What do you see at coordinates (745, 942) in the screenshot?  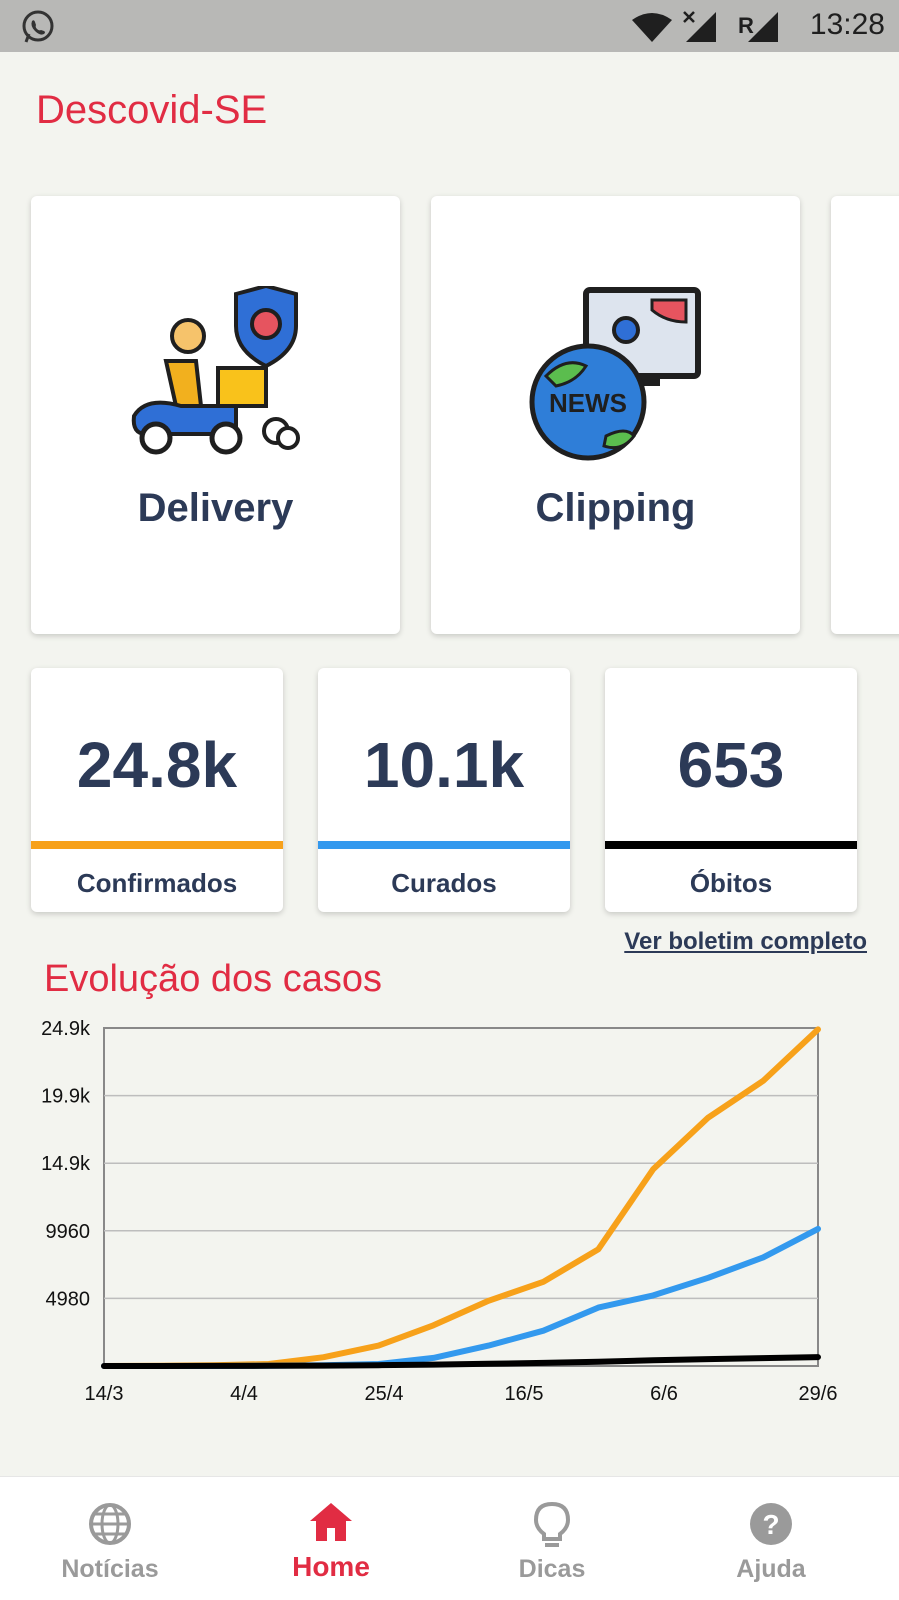 I see `full-bulletin-link: Ver boletim completo` at bounding box center [745, 942].